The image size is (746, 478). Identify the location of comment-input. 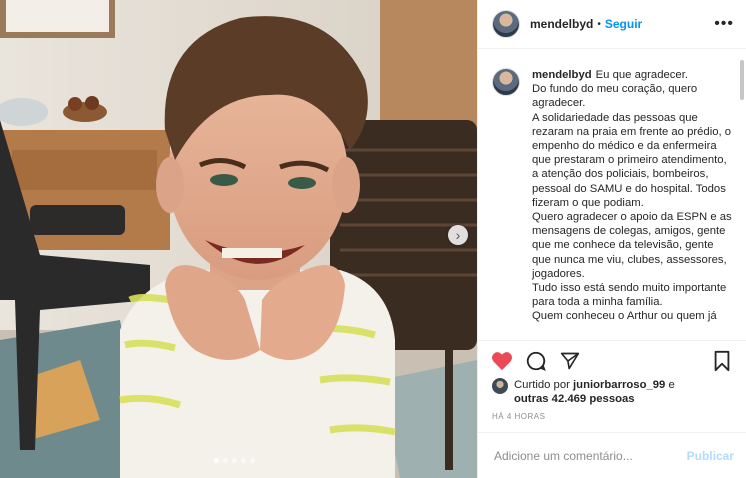
(589, 455).